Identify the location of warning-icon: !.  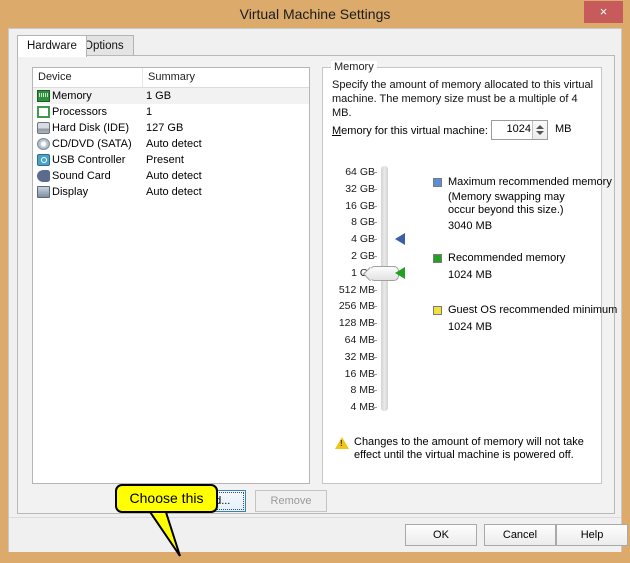
(342, 443).